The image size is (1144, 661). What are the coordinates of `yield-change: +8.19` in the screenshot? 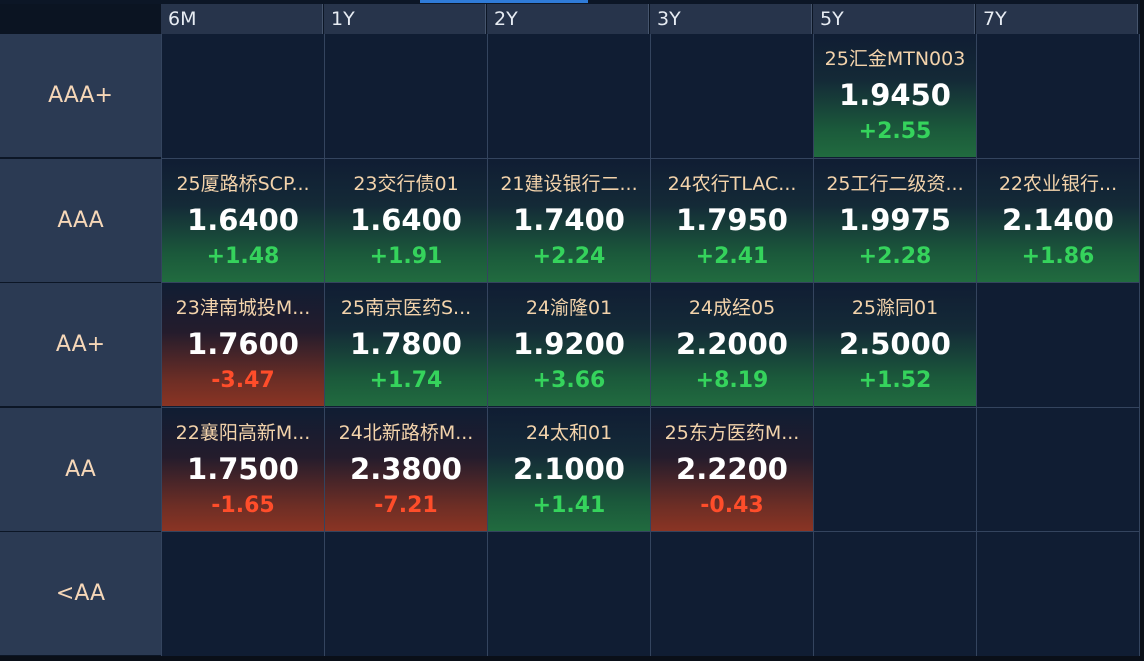 It's located at (732, 380).